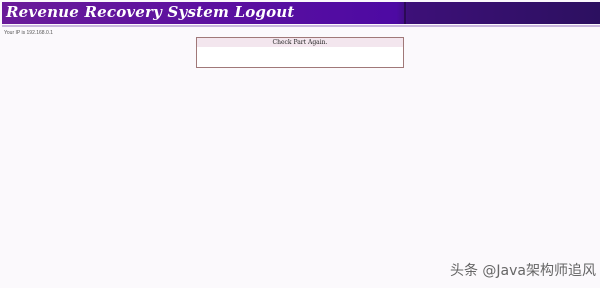  What do you see at coordinates (28, 33) in the screenshot?
I see `ip-address-text: Your IP is 192.168.0.1` at bounding box center [28, 33].